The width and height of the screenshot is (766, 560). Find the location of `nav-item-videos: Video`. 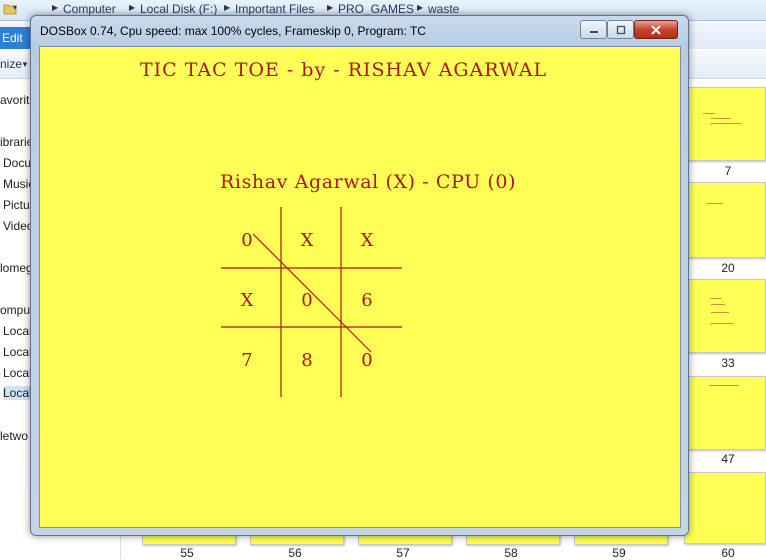

nav-item-videos: Video is located at coordinates (18, 226).